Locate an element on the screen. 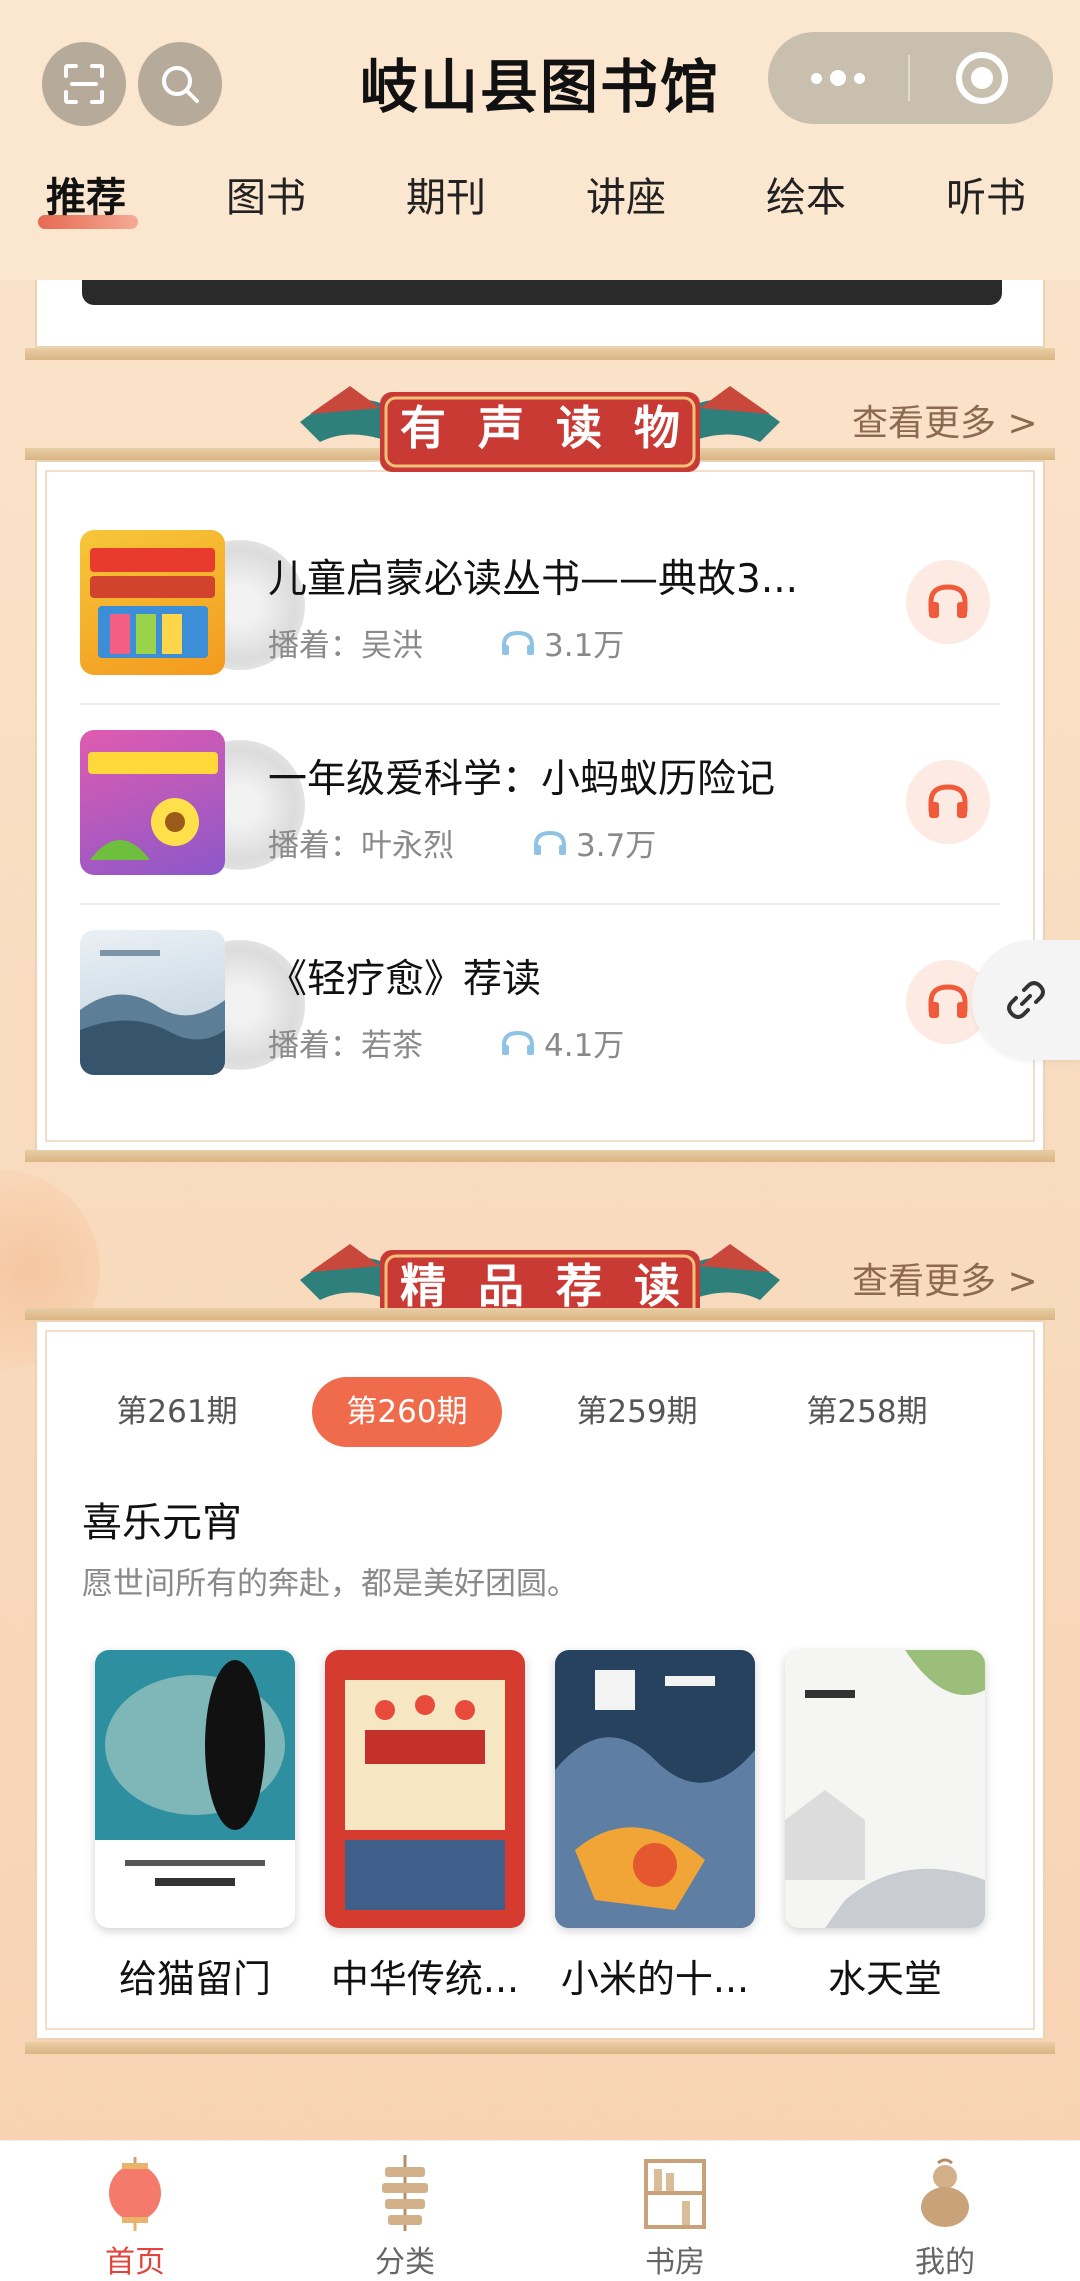 This screenshot has height=2281, width=1080. banner-char: 有 is located at coordinates (423, 428).